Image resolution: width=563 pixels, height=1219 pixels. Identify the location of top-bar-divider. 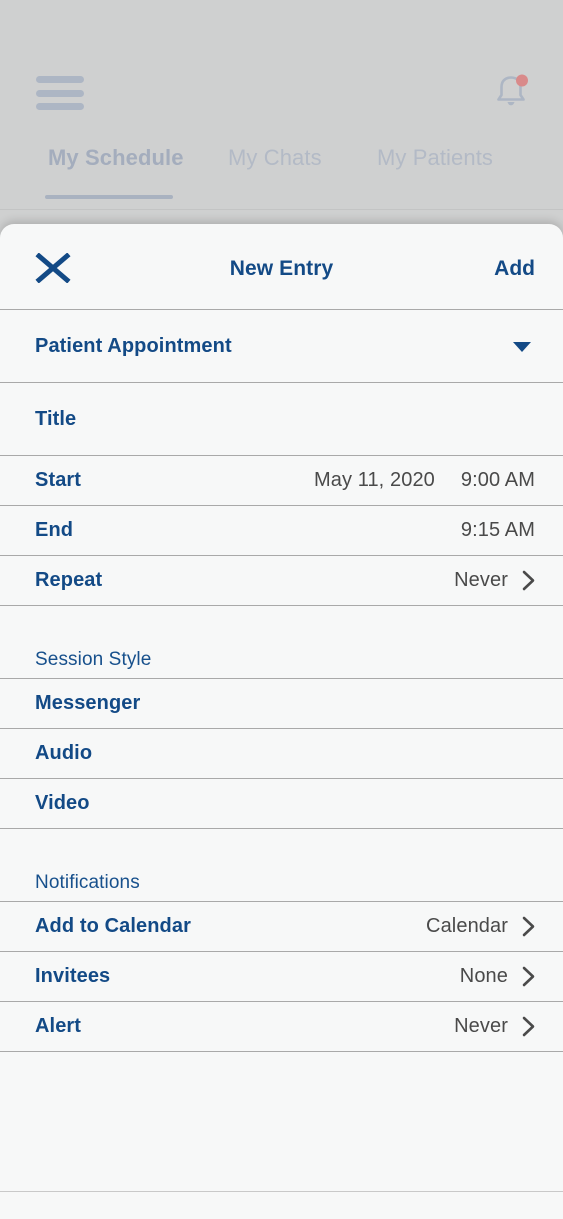
(281, 209).